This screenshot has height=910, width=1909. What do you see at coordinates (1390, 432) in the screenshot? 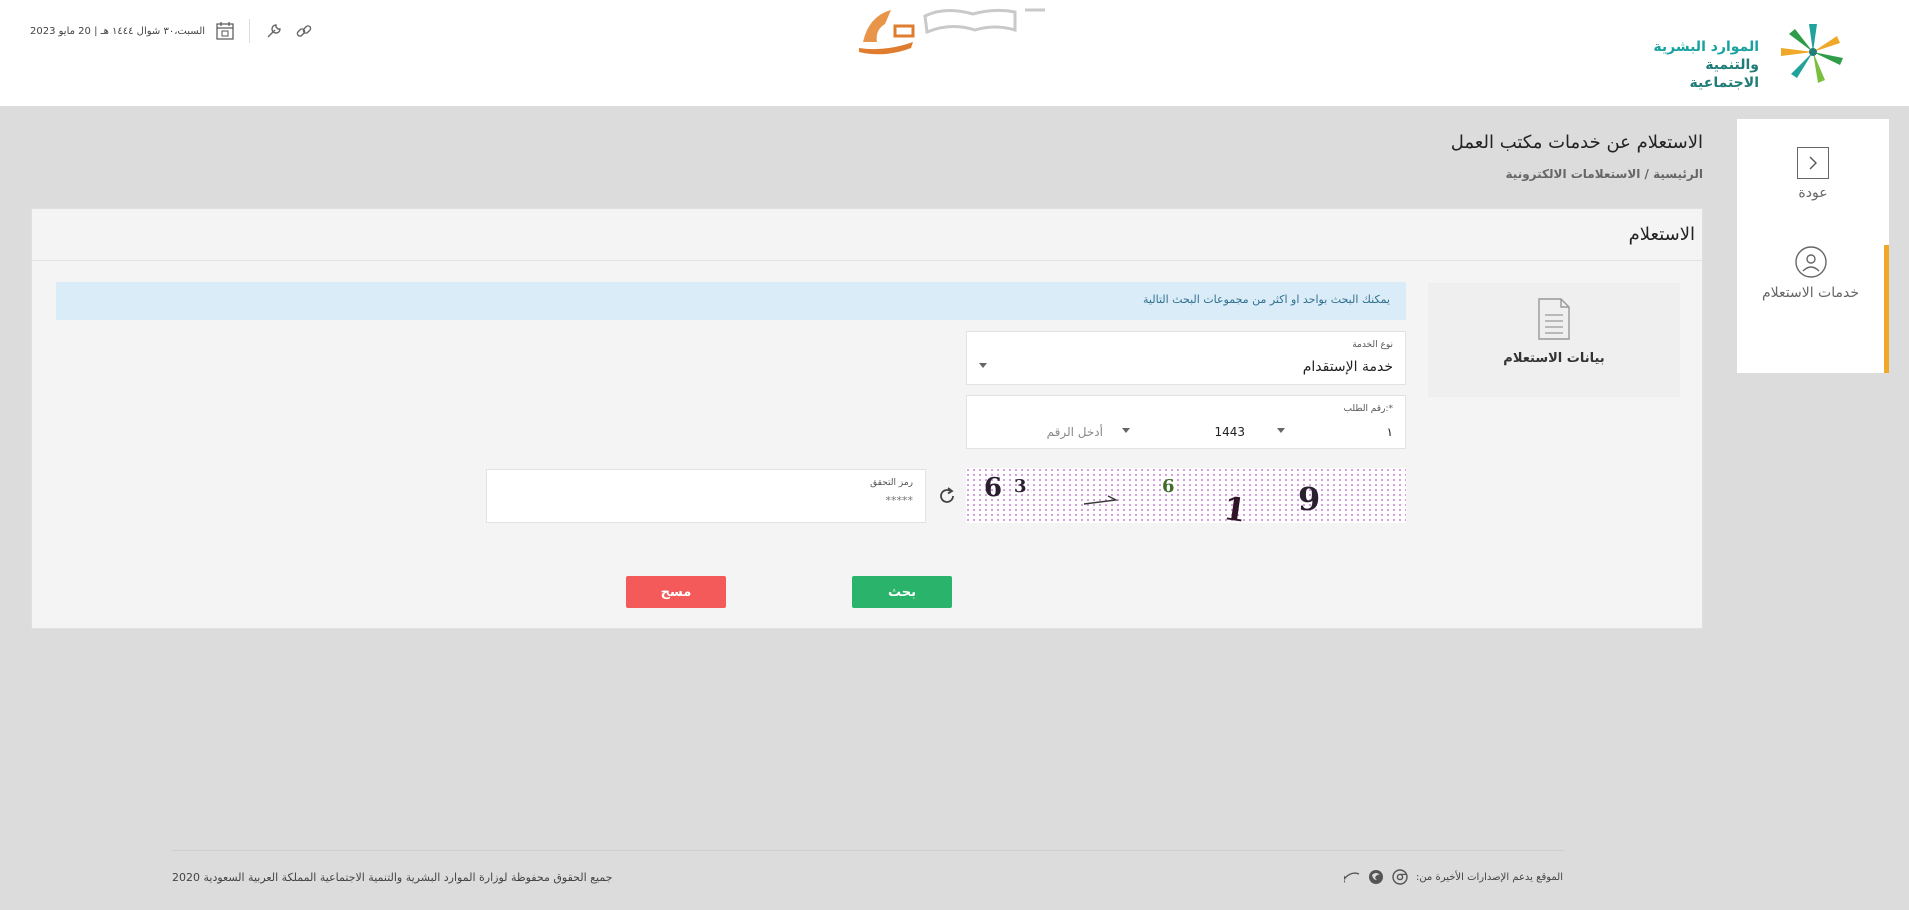
I see `request-prefix-select: ١` at bounding box center [1390, 432].